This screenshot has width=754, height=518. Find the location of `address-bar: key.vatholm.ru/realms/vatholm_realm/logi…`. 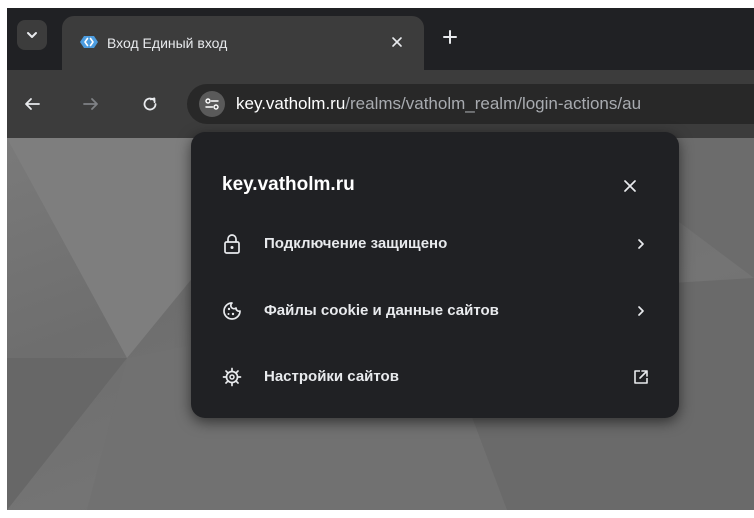

address-bar: key.vatholm.ru/realms/vatholm_realm/logi… is located at coordinates (470, 104).